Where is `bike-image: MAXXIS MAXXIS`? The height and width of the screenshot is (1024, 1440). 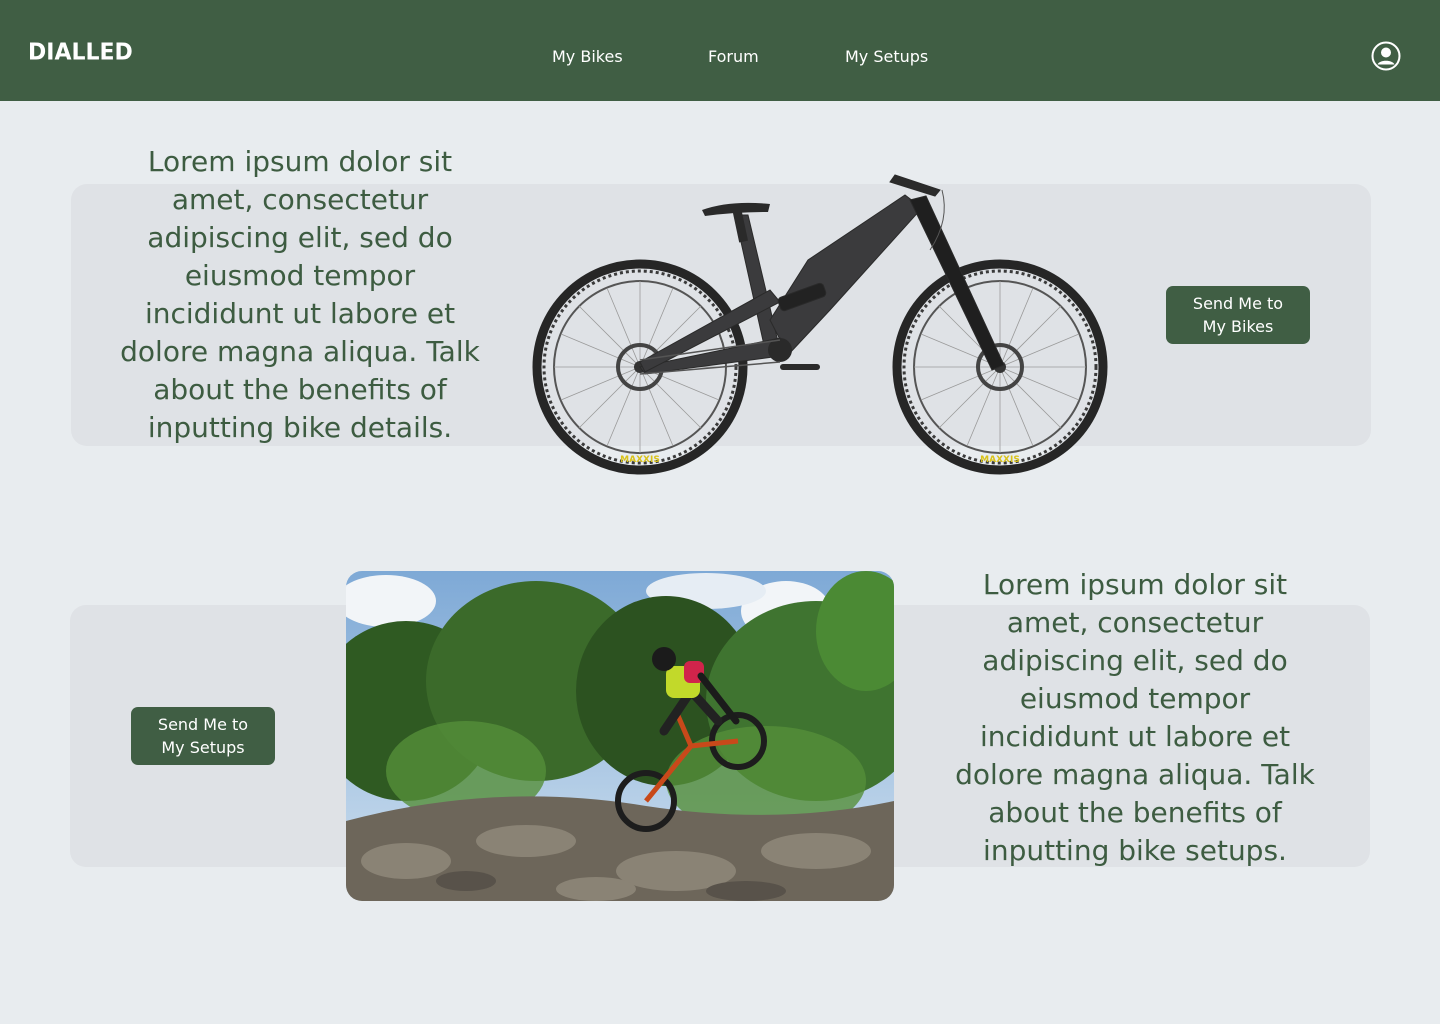
bike-image: MAXXIS MAXXIS is located at coordinates (820, 317).